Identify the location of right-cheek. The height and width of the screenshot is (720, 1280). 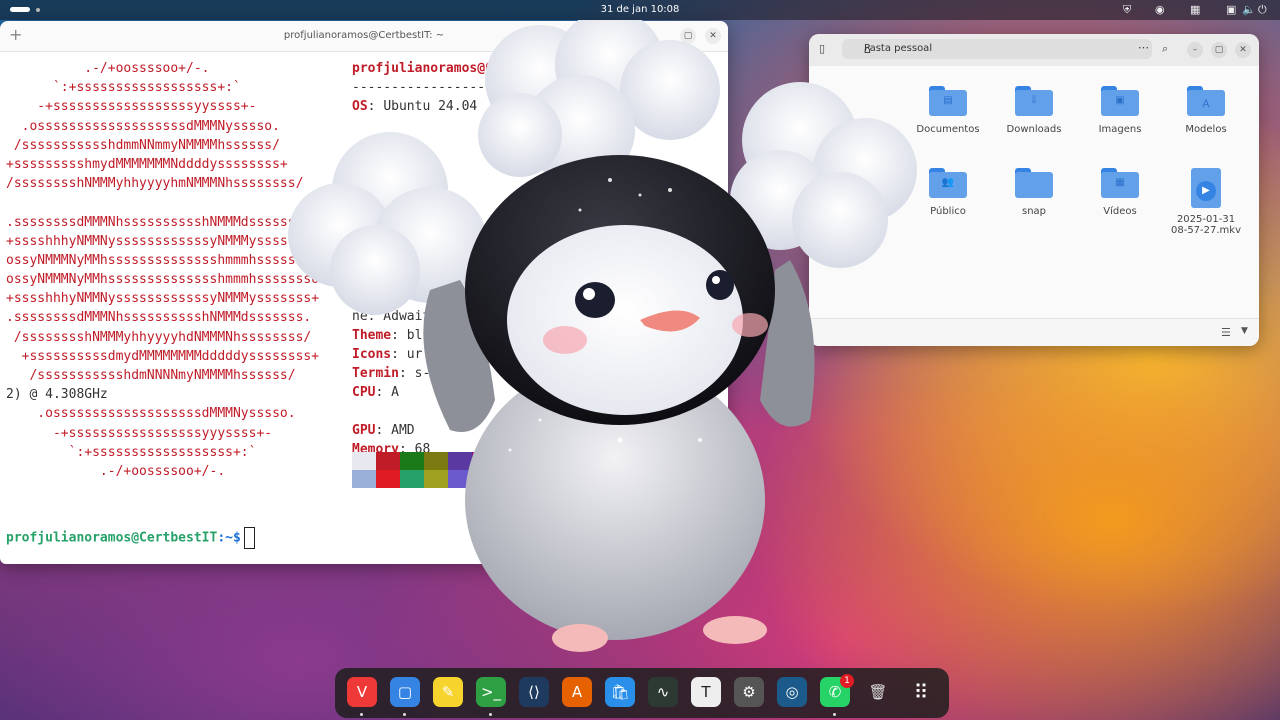
(750, 325).